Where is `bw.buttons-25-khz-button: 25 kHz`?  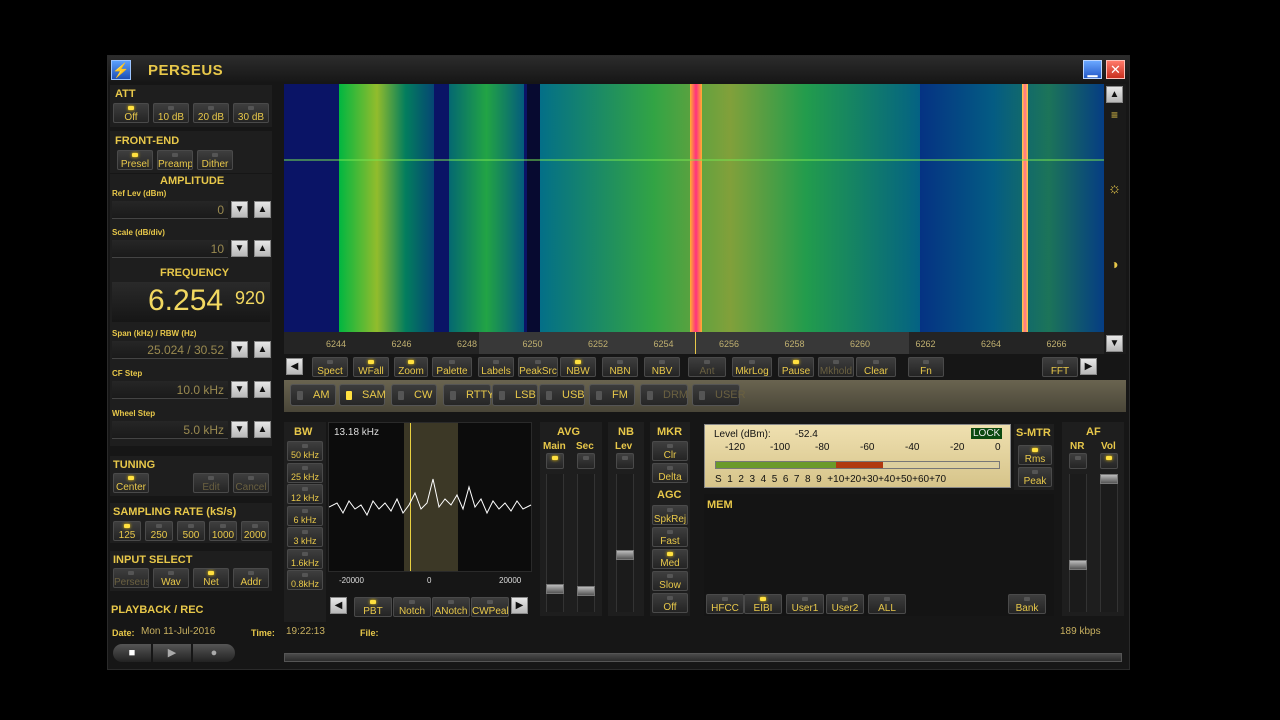
bw.buttons-25-khz-button: 25 kHz is located at coordinates (305, 472).